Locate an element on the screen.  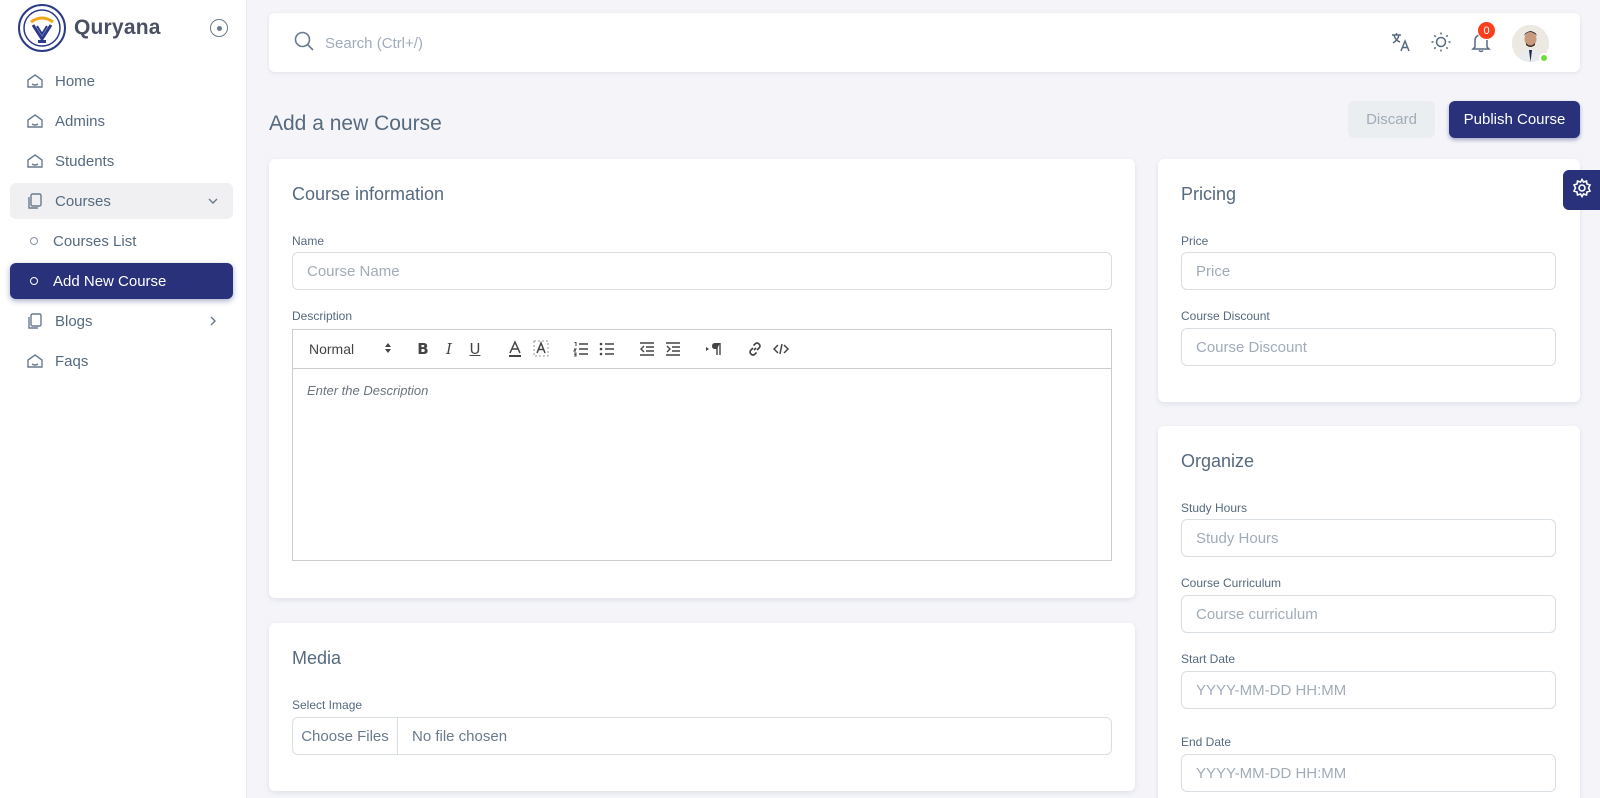
study-hours-input: Study Hours is located at coordinates (1368, 538).